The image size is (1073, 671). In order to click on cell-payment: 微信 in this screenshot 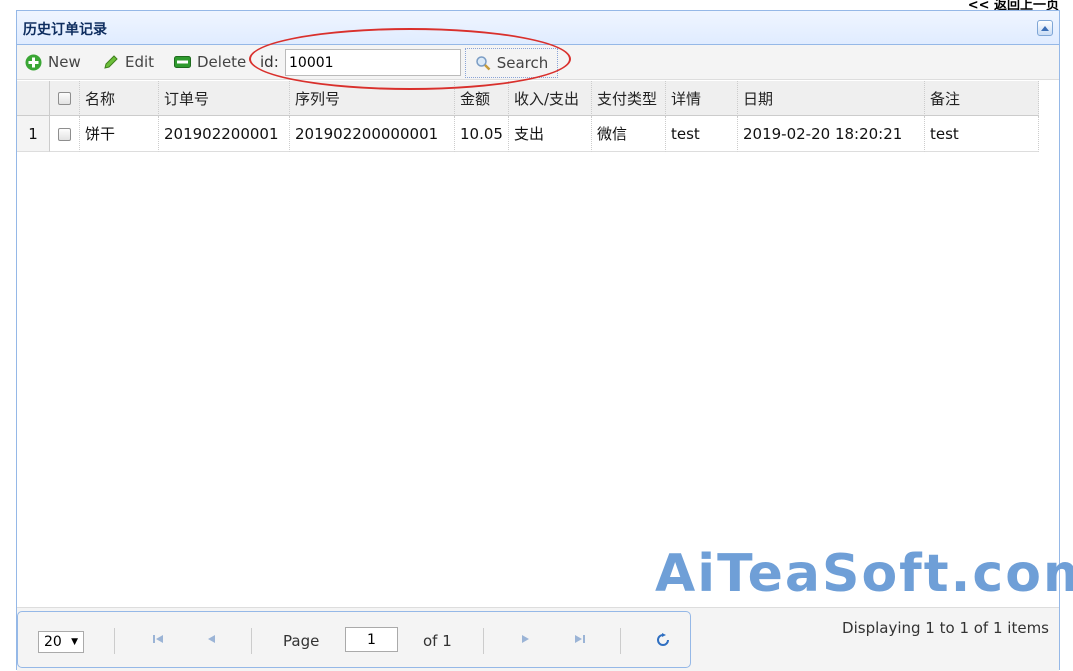, I will do `click(629, 134)`.